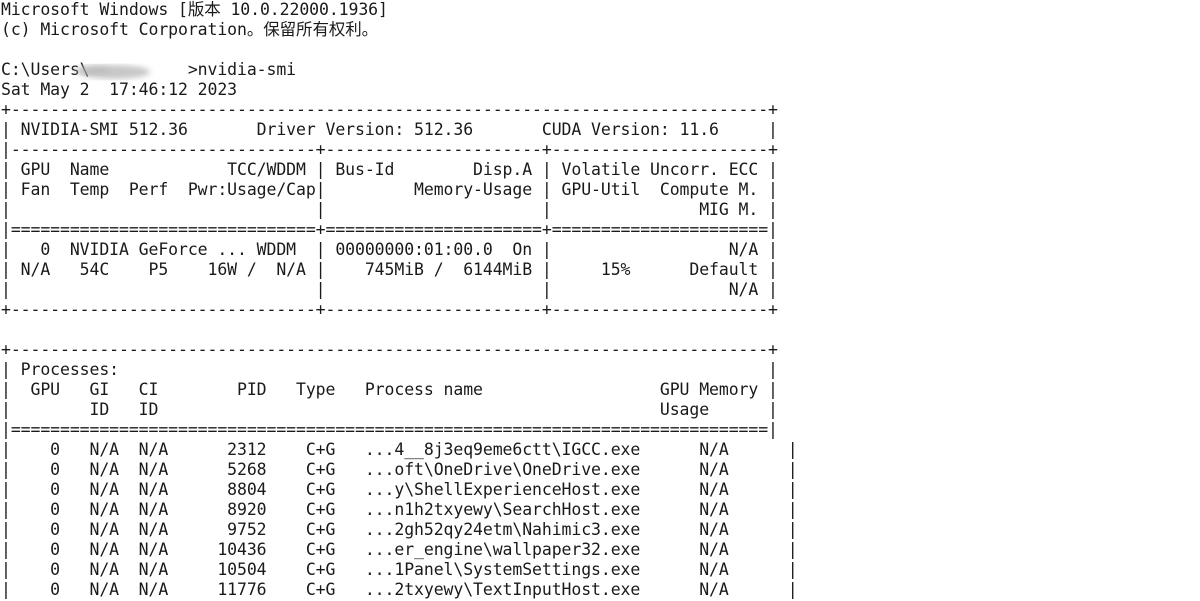  What do you see at coordinates (149, 69) in the screenshot?
I see `command-prompt-line: C:\Users\ >nvidia-smi` at bounding box center [149, 69].